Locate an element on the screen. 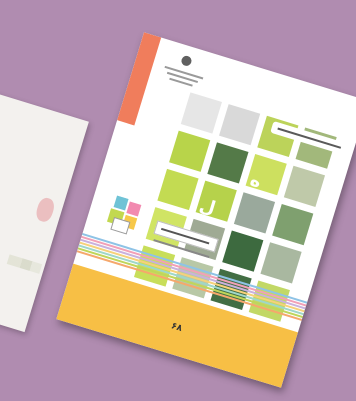 The height and width of the screenshot is (401, 356). cover-pattern is located at coordinates (24, 264).